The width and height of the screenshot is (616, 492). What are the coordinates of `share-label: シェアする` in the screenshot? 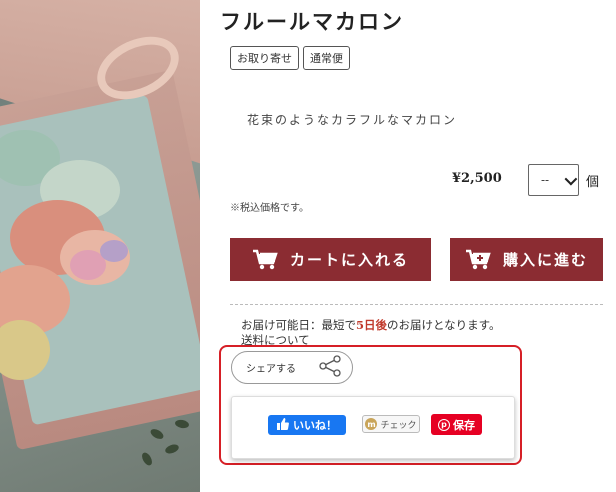 It's located at (271, 369).